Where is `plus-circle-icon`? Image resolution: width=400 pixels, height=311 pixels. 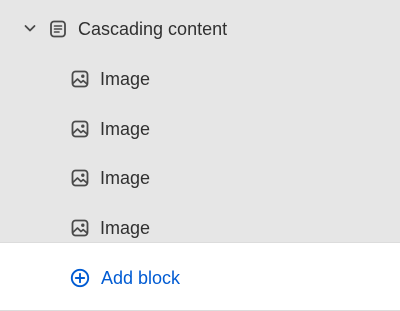 plus-circle-icon is located at coordinates (80, 278).